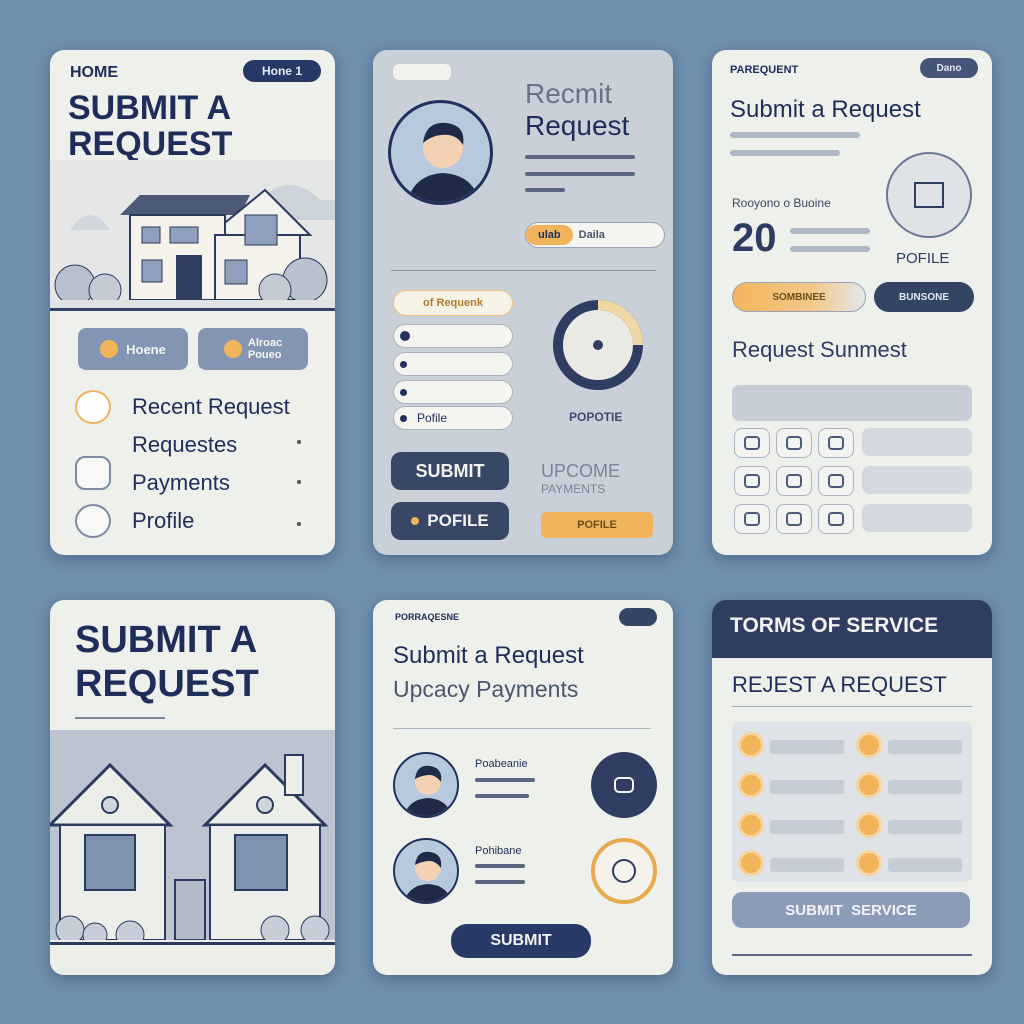  Describe the element at coordinates (573, 489) in the screenshot. I see `upcoming-line-2: PAYMENTS` at that location.